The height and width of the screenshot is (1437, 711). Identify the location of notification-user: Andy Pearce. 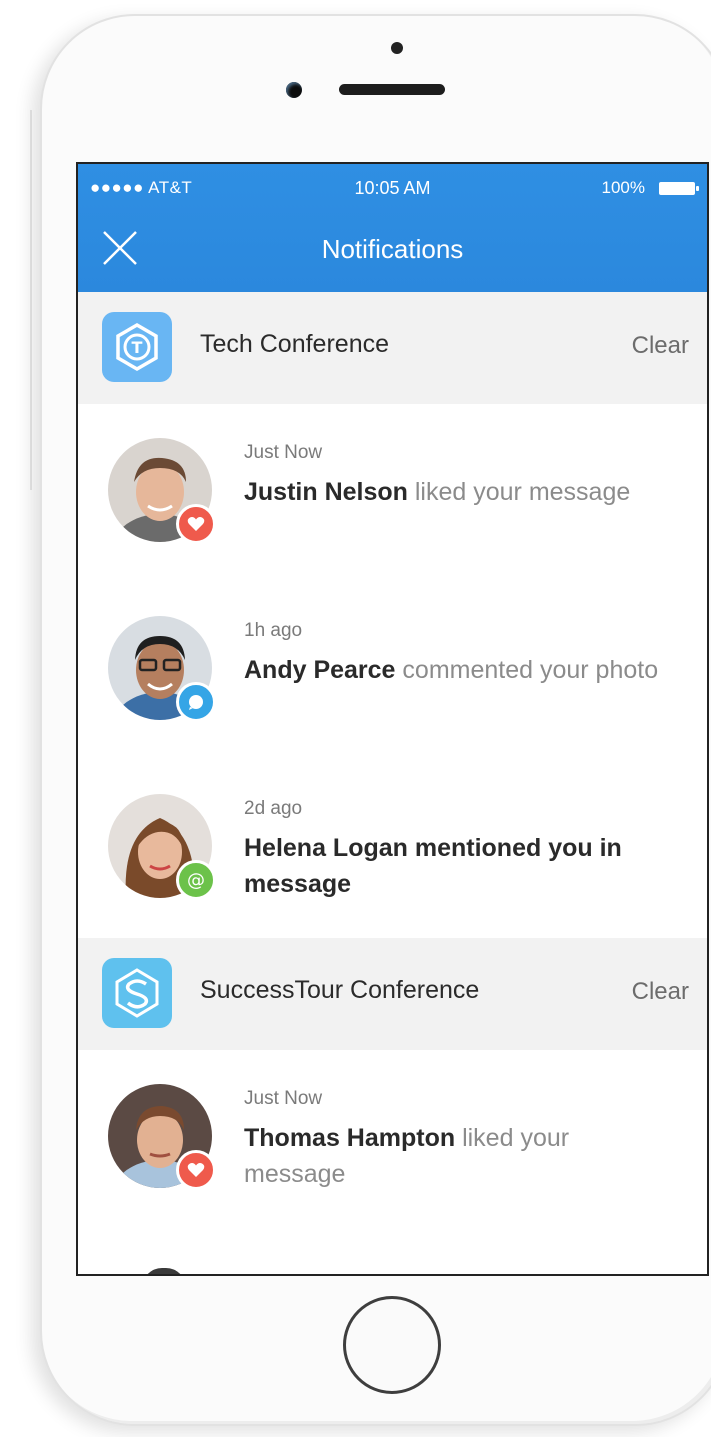
(320, 670).